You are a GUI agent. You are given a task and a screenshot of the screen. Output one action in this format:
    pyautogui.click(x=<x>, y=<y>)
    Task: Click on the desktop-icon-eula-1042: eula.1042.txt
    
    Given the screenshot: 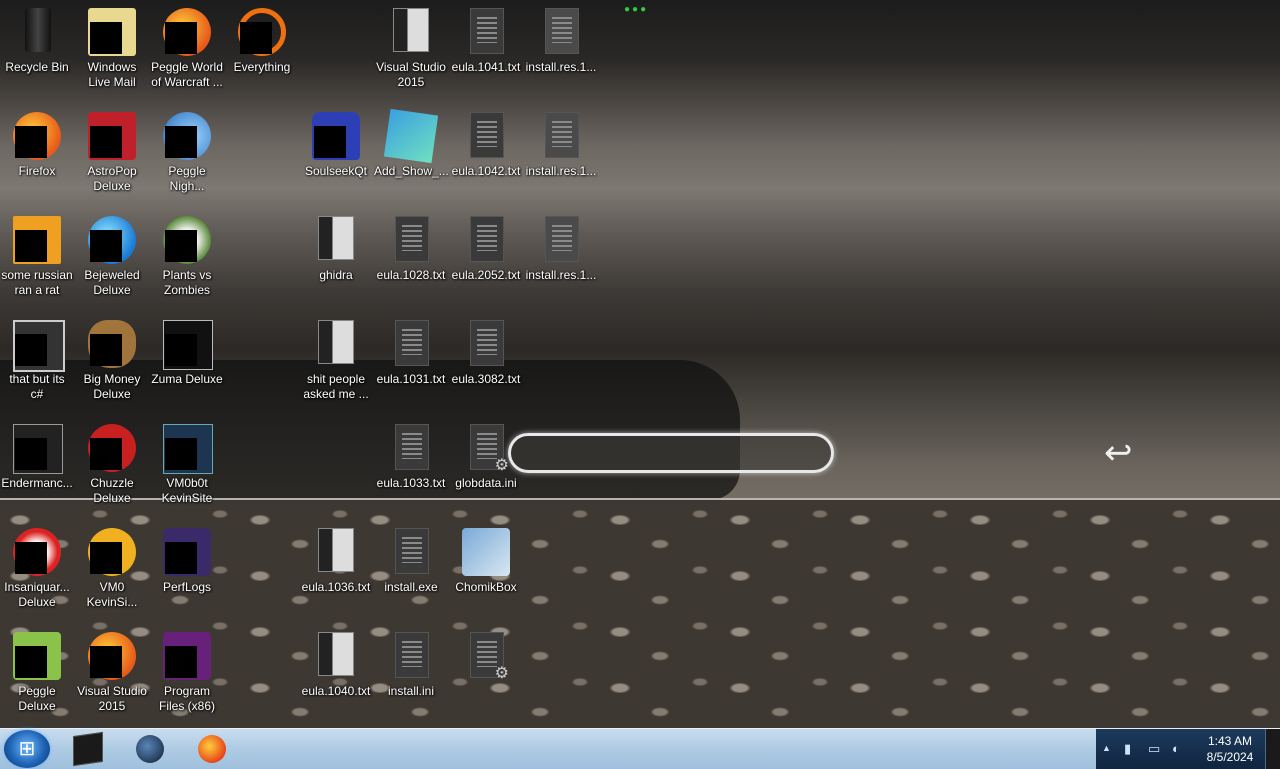 What is the action you would take?
    pyautogui.click(x=486, y=154)
    